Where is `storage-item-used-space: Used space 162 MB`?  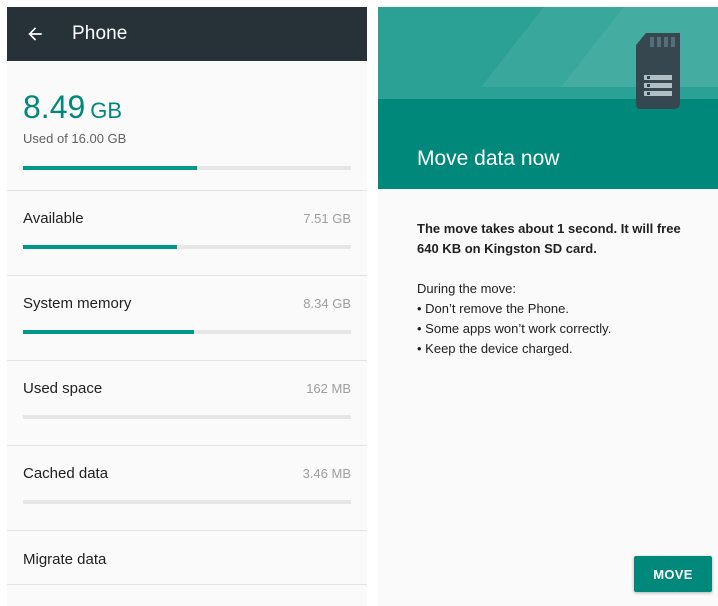 storage-item-used-space: Used space 162 MB is located at coordinates (187, 403).